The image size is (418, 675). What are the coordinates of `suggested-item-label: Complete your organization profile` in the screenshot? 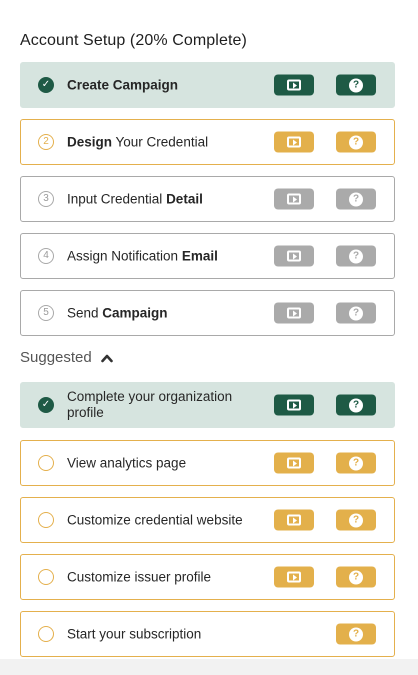 It's located at (150, 404).